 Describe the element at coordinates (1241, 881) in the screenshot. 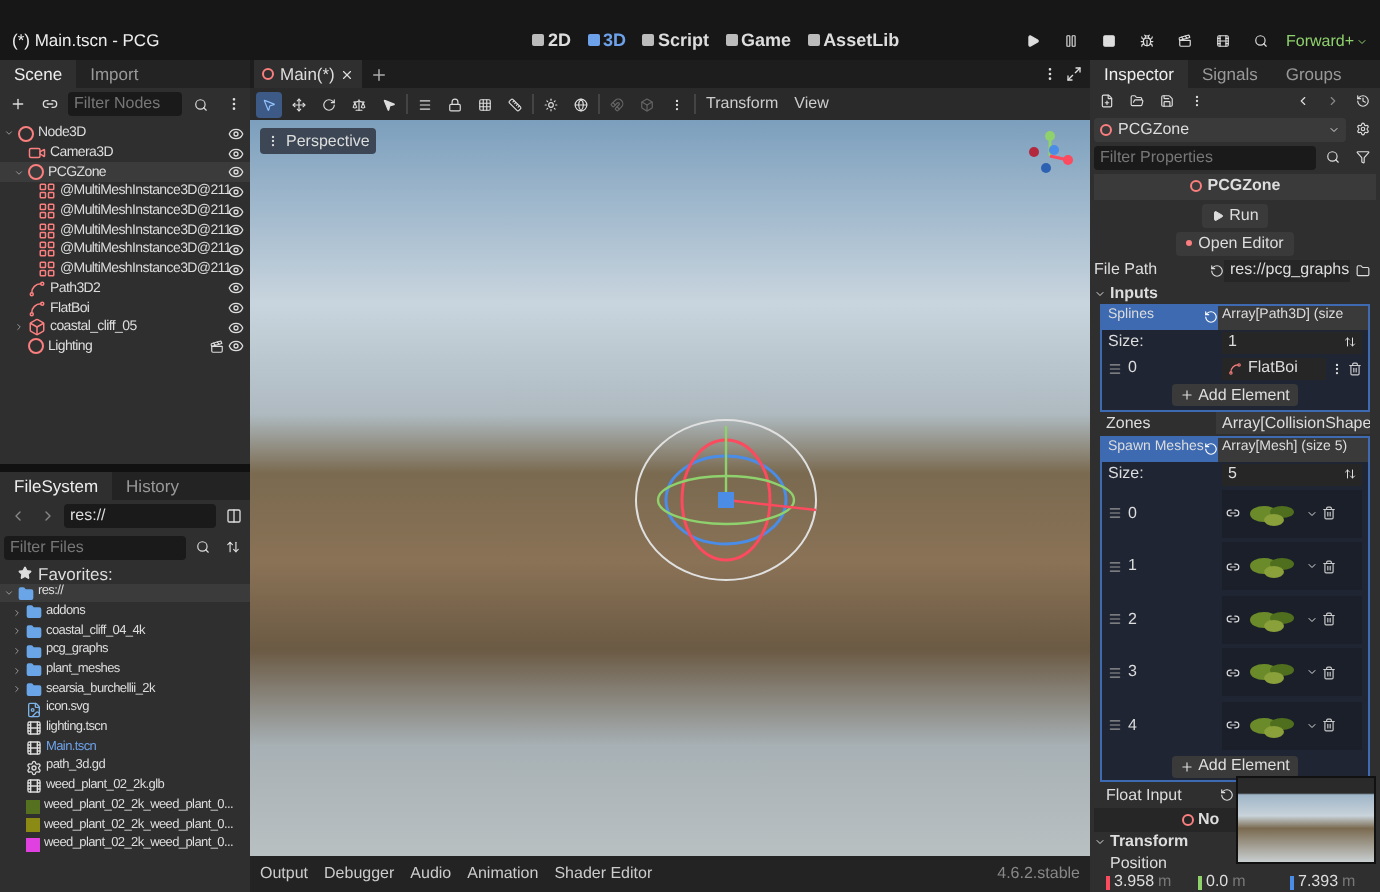

I see `vector-field: 0.0 m` at that location.